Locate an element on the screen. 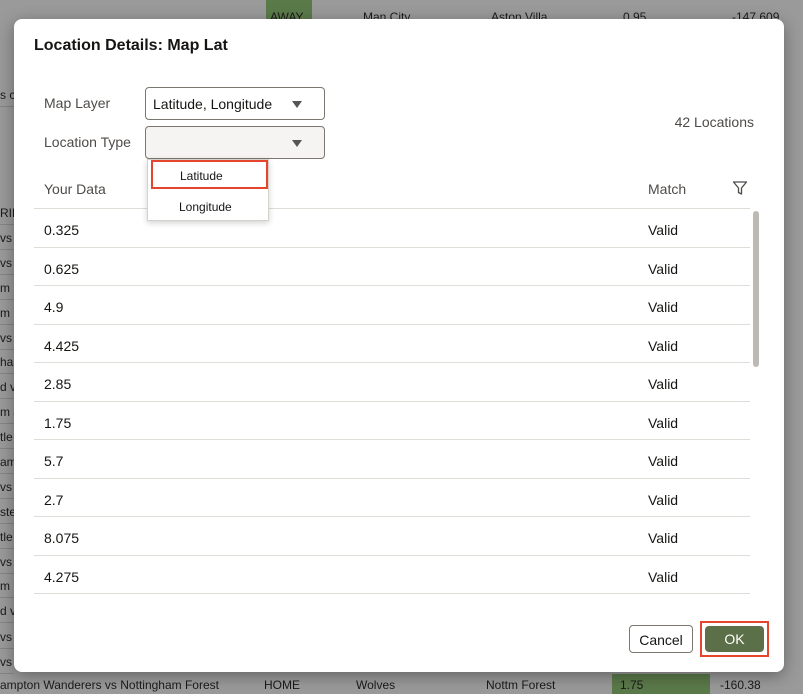 Image resolution: width=803 pixels, height=694 pixels. filter-icon is located at coordinates (740, 188).